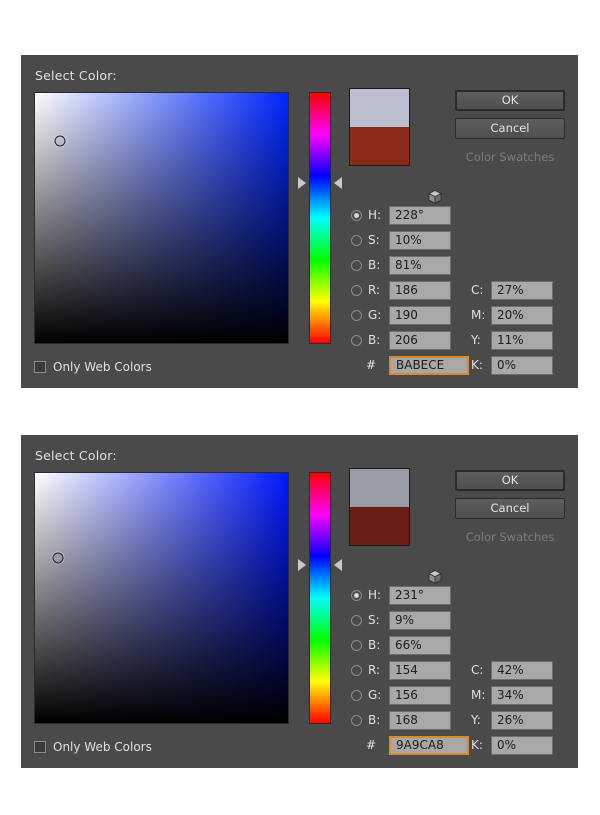 This screenshot has width=600, height=815. What do you see at coordinates (420, 645) in the screenshot?
I see `input-b: 66%` at bounding box center [420, 645].